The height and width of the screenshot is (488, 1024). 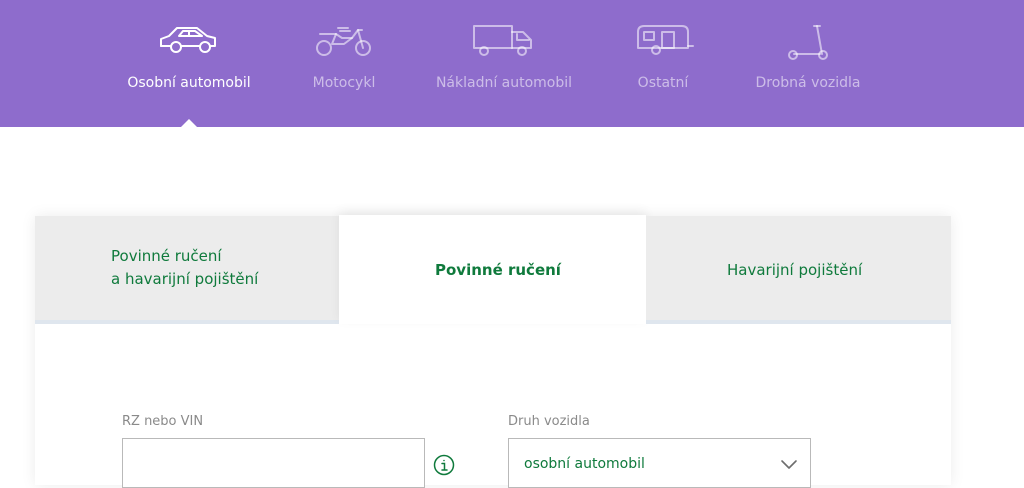 What do you see at coordinates (663, 42) in the screenshot?
I see `caravan-icon` at bounding box center [663, 42].